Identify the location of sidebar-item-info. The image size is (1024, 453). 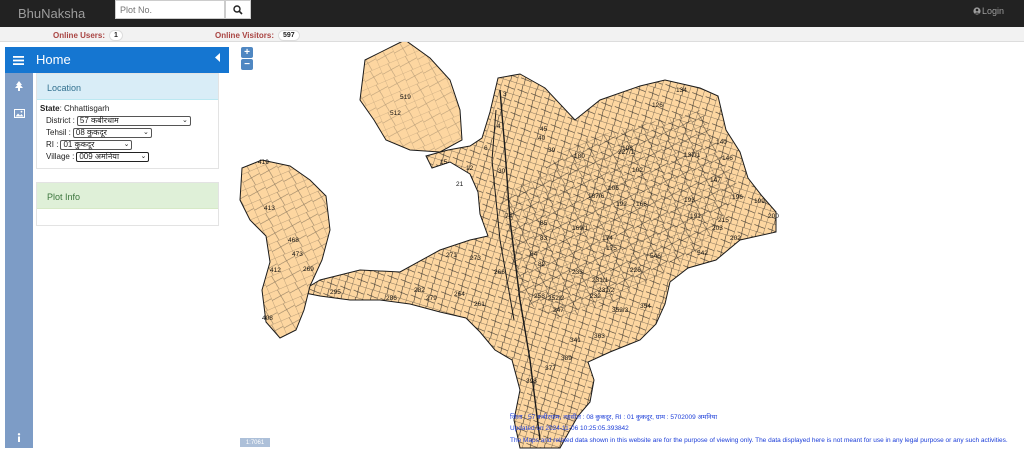
(19, 438).